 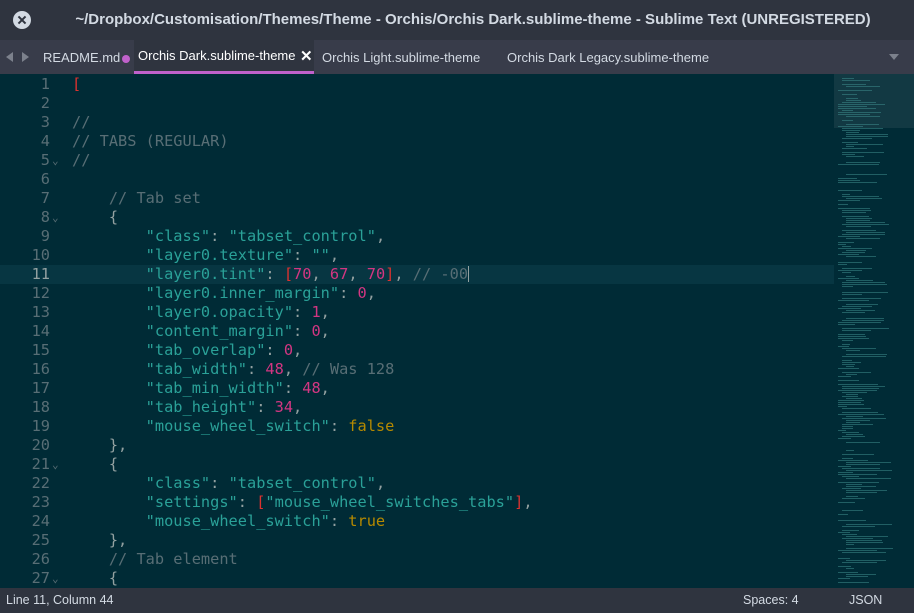 I want to click on code-line: 14 "content_margin": 0,, so click(x=417, y=331).